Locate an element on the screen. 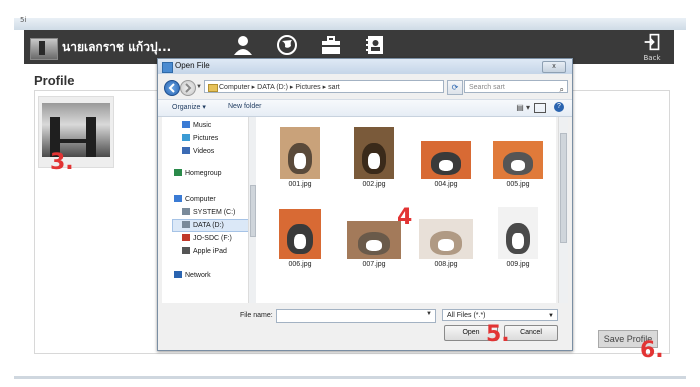 The image size is (700, 387). address-book-icon is located at coordinates (375, 45).